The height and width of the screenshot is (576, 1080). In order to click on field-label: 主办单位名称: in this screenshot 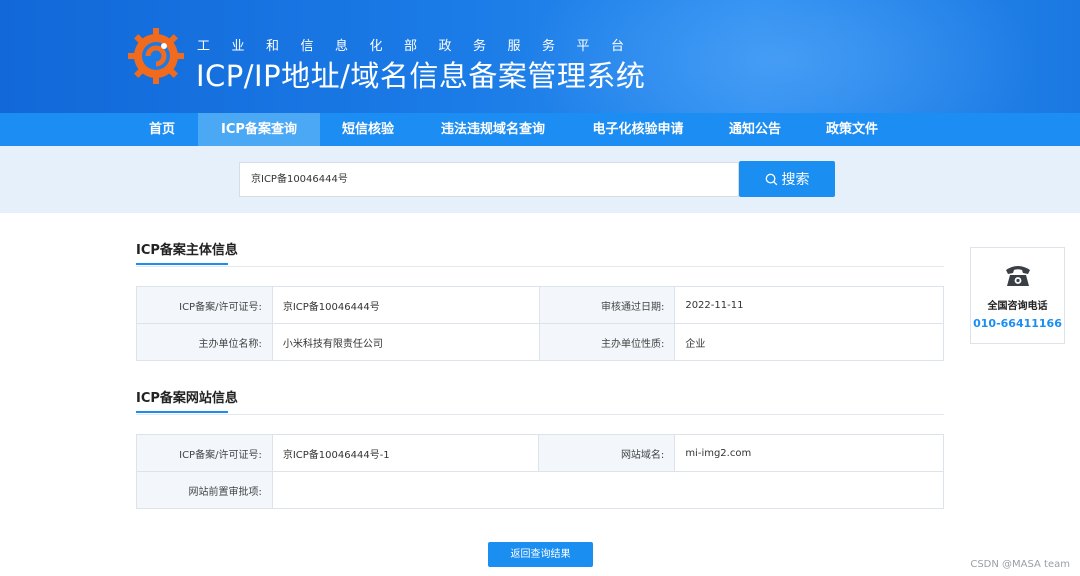, I will do `click(204, 342)`.